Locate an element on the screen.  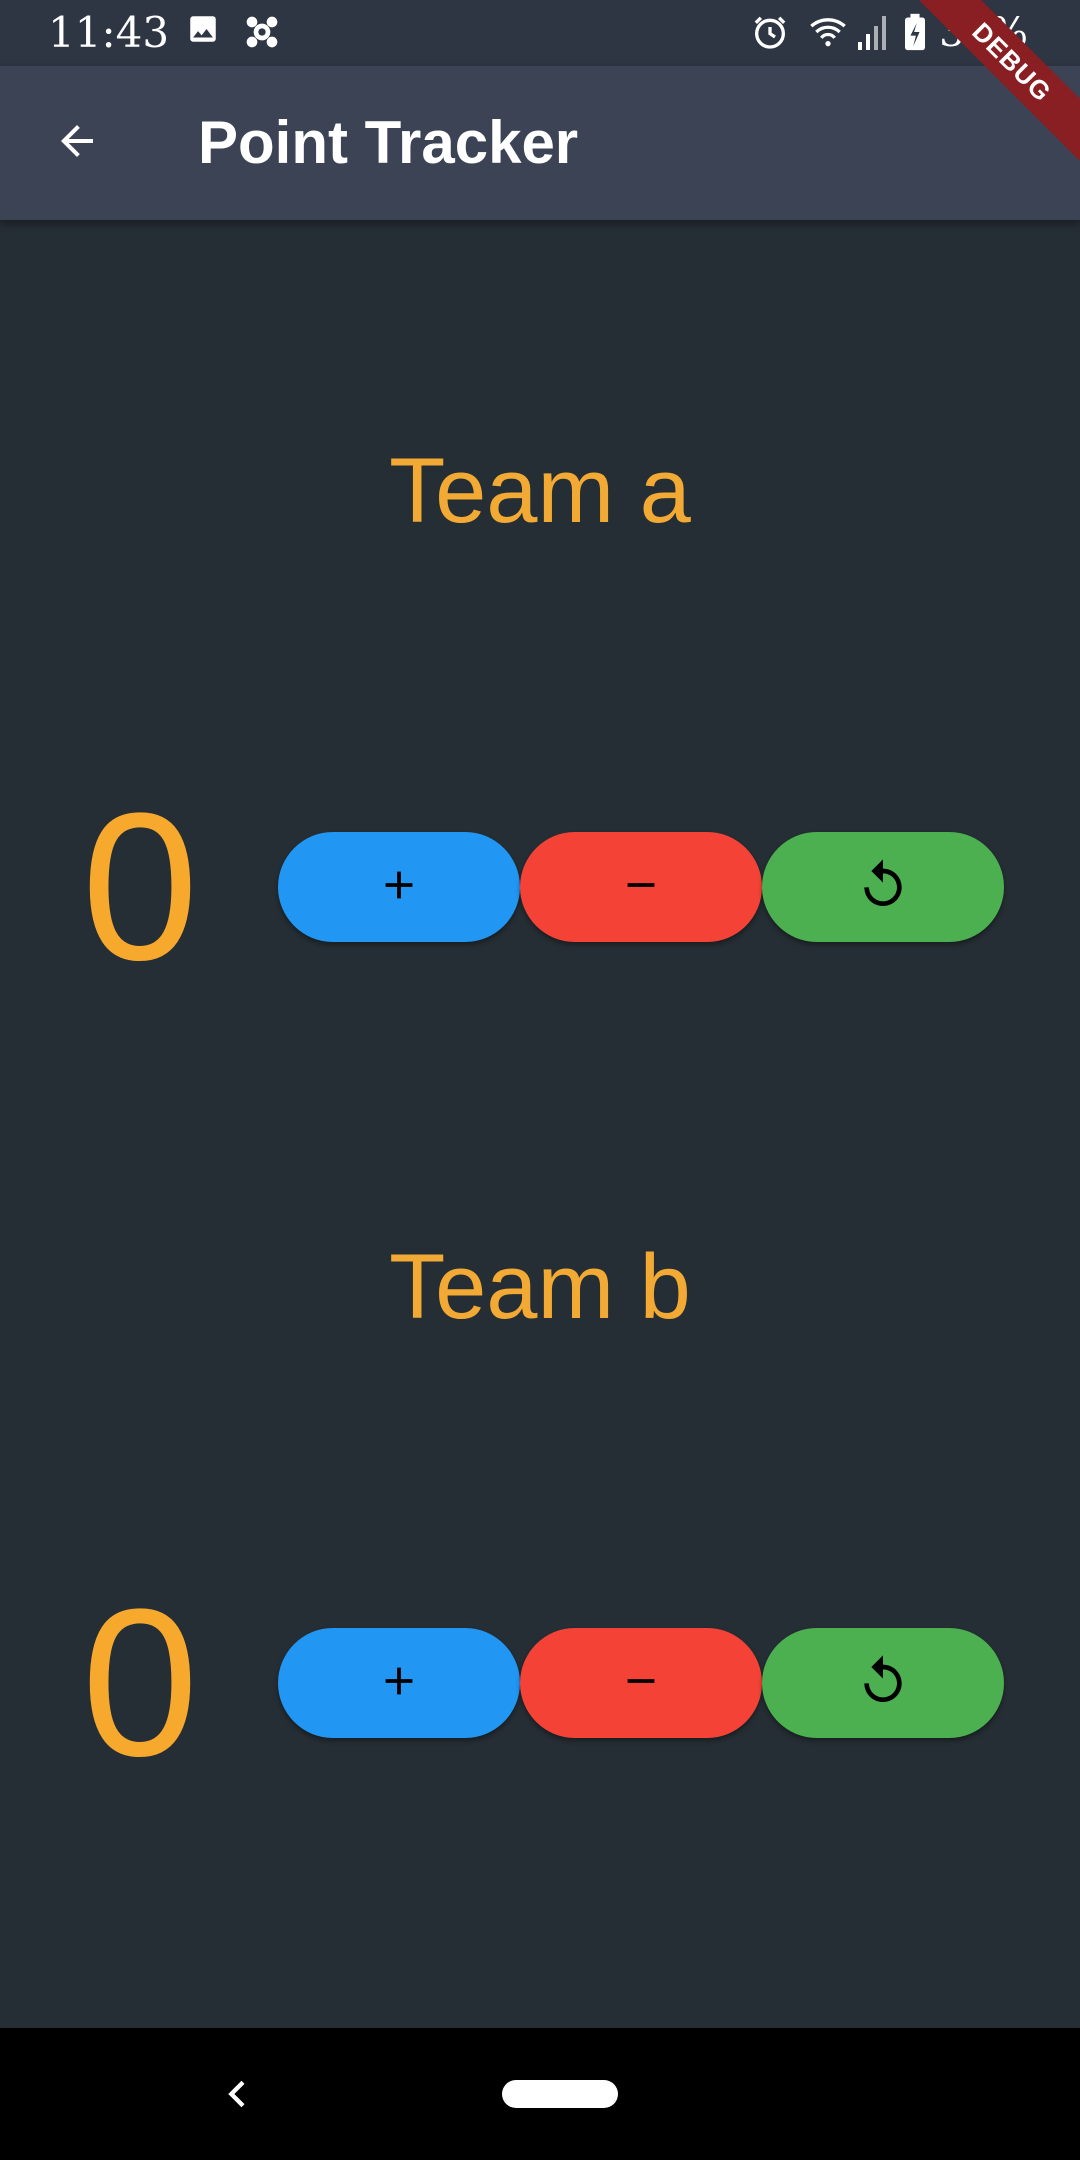
team-b-name: Team b is located at coordinates (540, 1287).